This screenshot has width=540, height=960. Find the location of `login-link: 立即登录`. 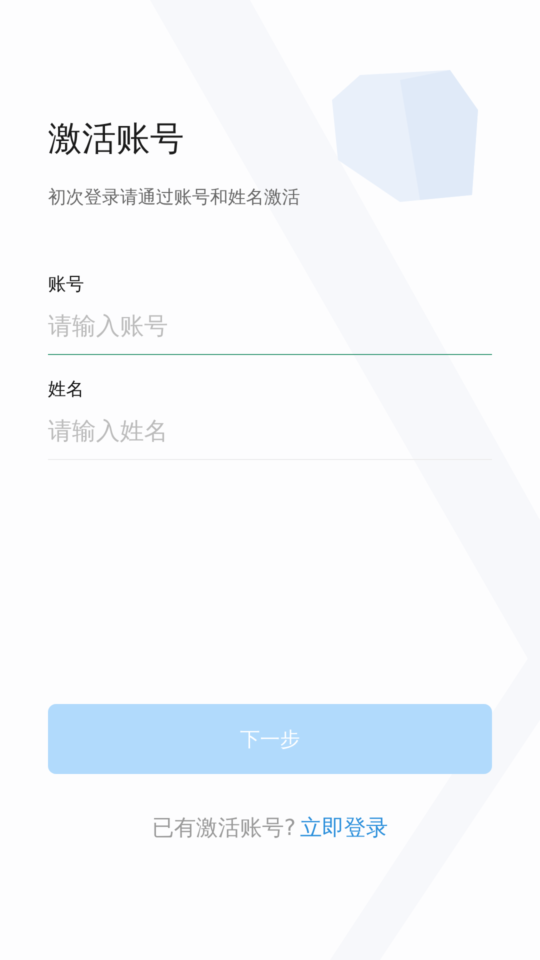

login-link: 立即登录 is located at coordinates (344, 829).